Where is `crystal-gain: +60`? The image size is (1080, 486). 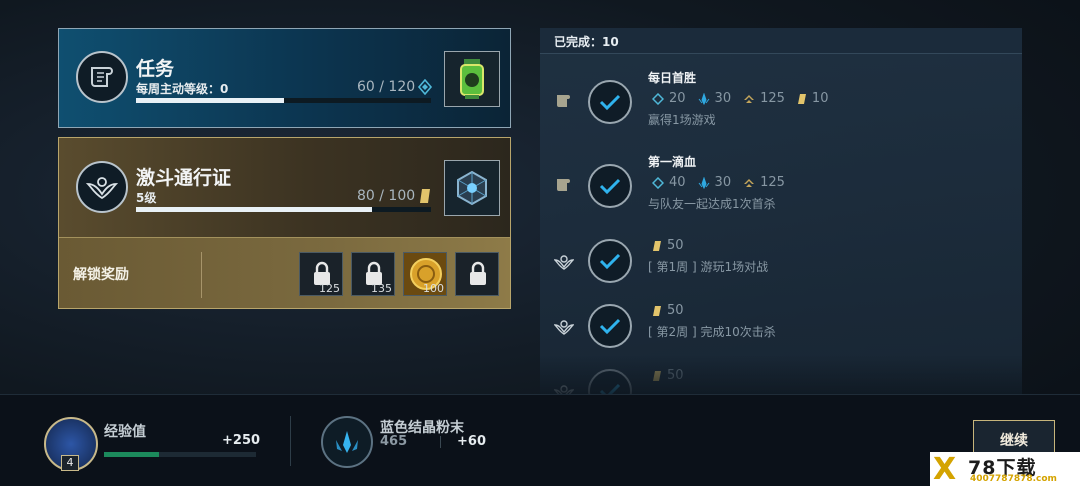
crystal-gain: +60 is located at coordinates (471, 441).